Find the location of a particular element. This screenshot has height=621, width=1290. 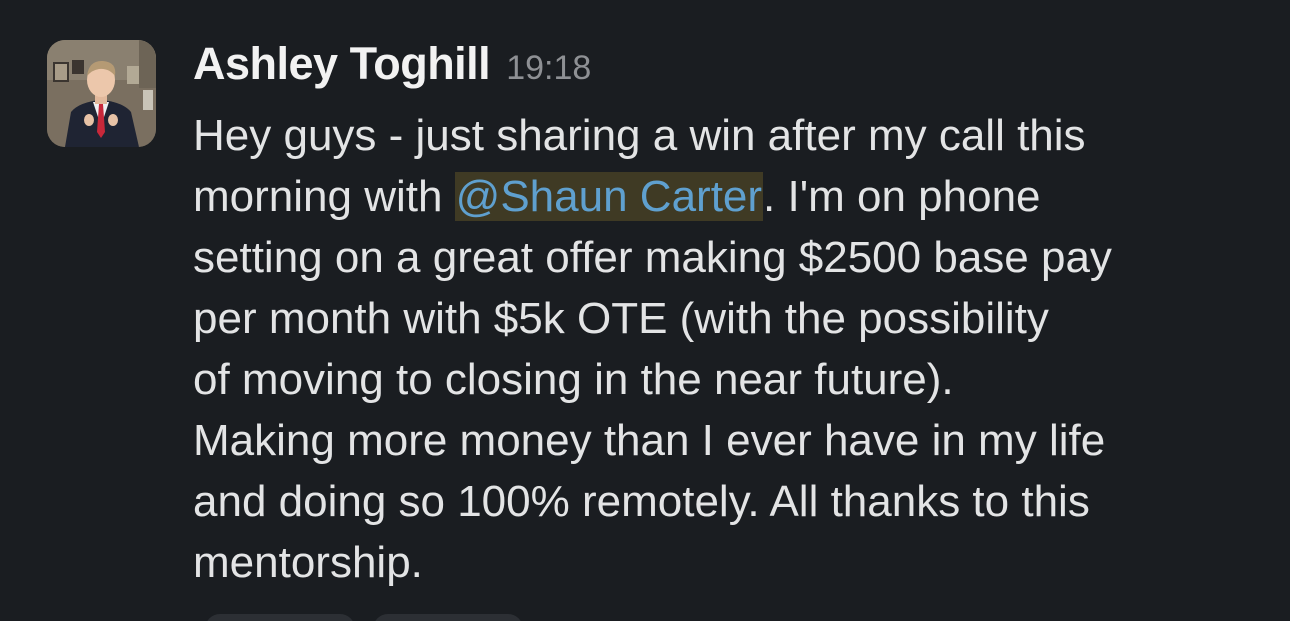

message-header: Ashley Toghill 19:18 is located at coordinates (392, 70).